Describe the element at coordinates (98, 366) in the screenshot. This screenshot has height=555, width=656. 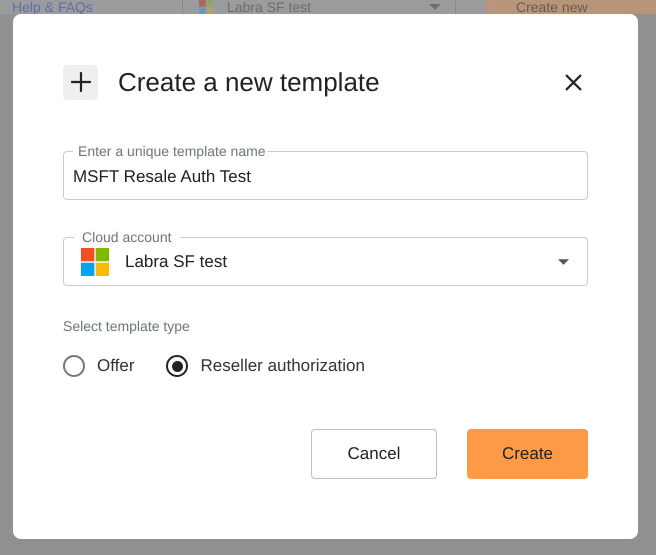
I see `radio-option: Offer` at that location.